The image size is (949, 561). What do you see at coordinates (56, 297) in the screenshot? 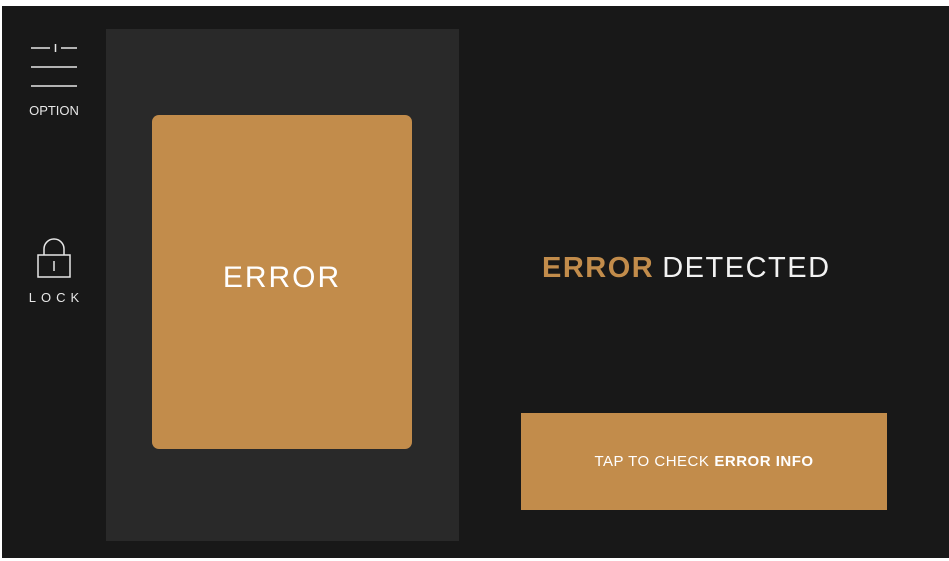
I see `lock-label: LOCK` at bounding box center [56, 297].